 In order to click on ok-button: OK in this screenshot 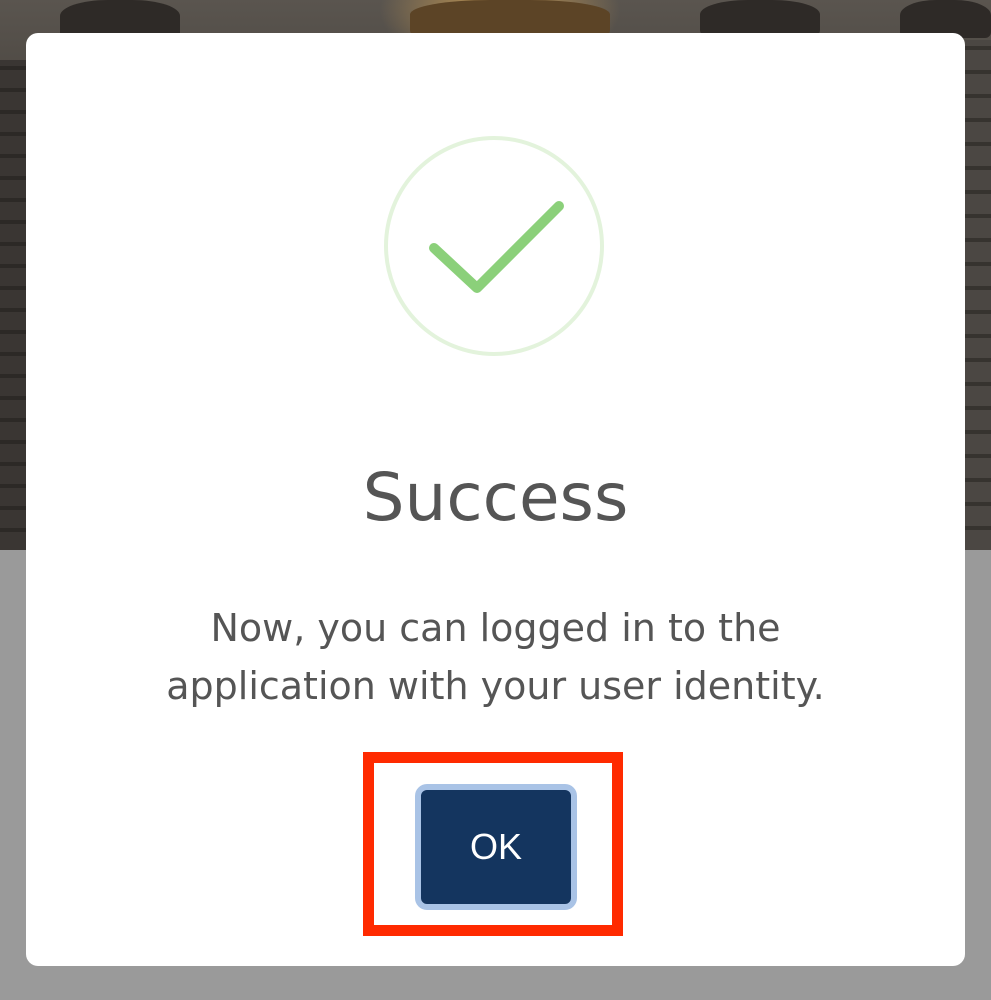, I will do `click(496, 847)`.